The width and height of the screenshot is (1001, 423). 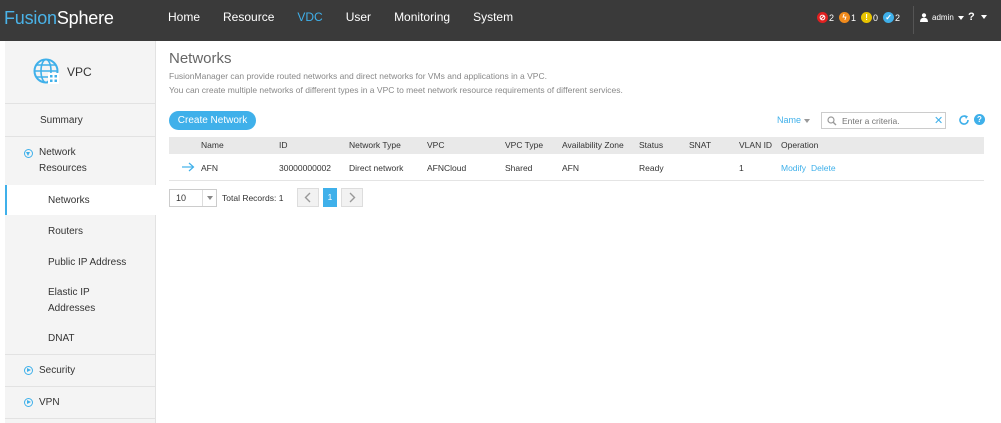 I want to click on cell-vlan-id: 1, so click(x=741, y=168).